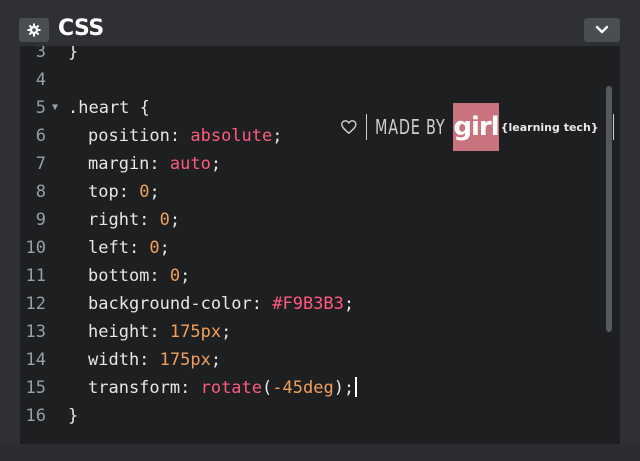  What do you see at coordinates (320, 360) in the screenshot?
I see `code-line: 14 width: 175px;` at bounding box center [320, 360].